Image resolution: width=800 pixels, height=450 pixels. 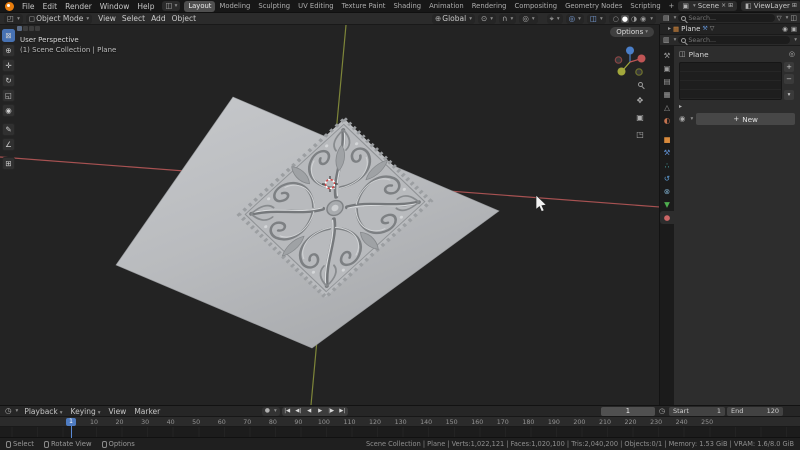 I want to click on material-sphere-icon: ◉, so click(x=682, y=119).